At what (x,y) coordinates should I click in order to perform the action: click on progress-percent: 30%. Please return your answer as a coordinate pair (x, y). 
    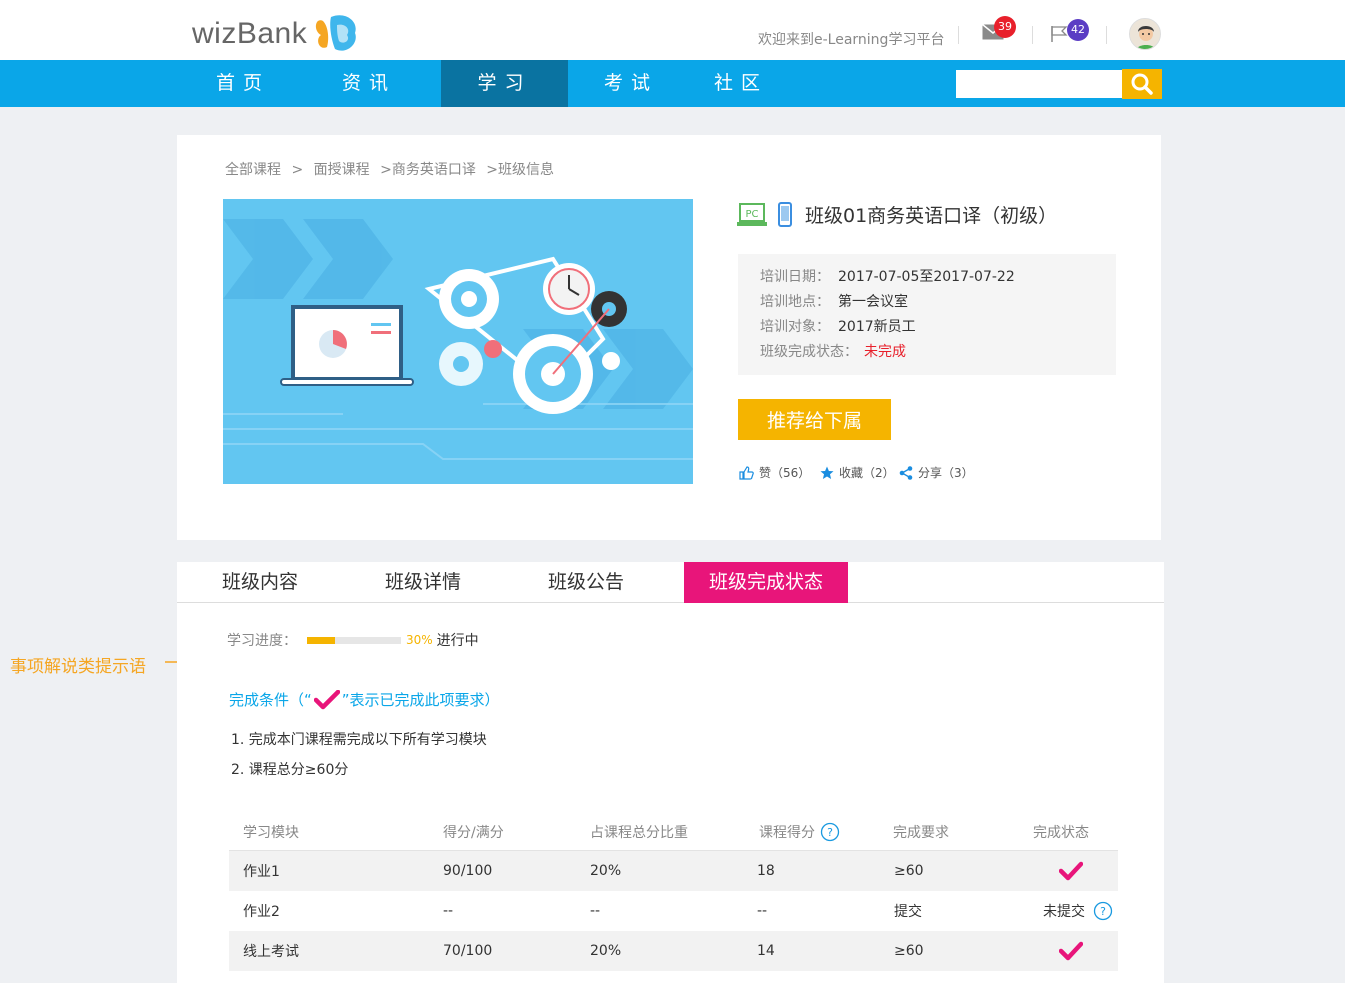
    Looking at the image, I should click on (419, 640).